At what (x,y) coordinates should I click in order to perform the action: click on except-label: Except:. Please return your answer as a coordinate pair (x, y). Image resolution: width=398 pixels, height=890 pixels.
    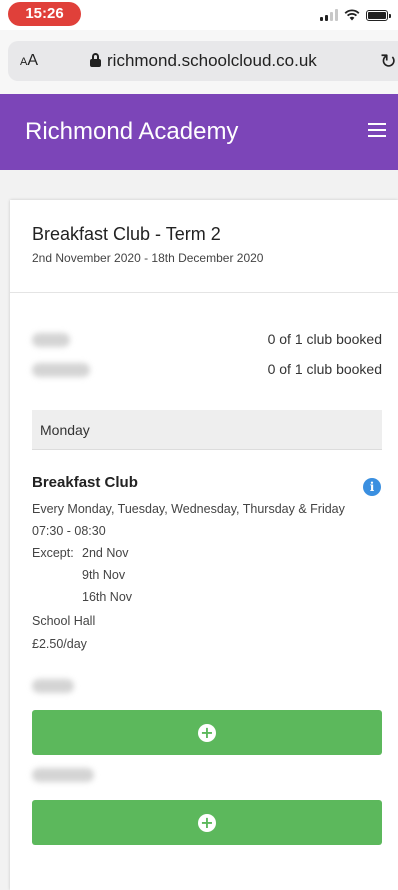
    Looking at the image, I should click on (53, 553).